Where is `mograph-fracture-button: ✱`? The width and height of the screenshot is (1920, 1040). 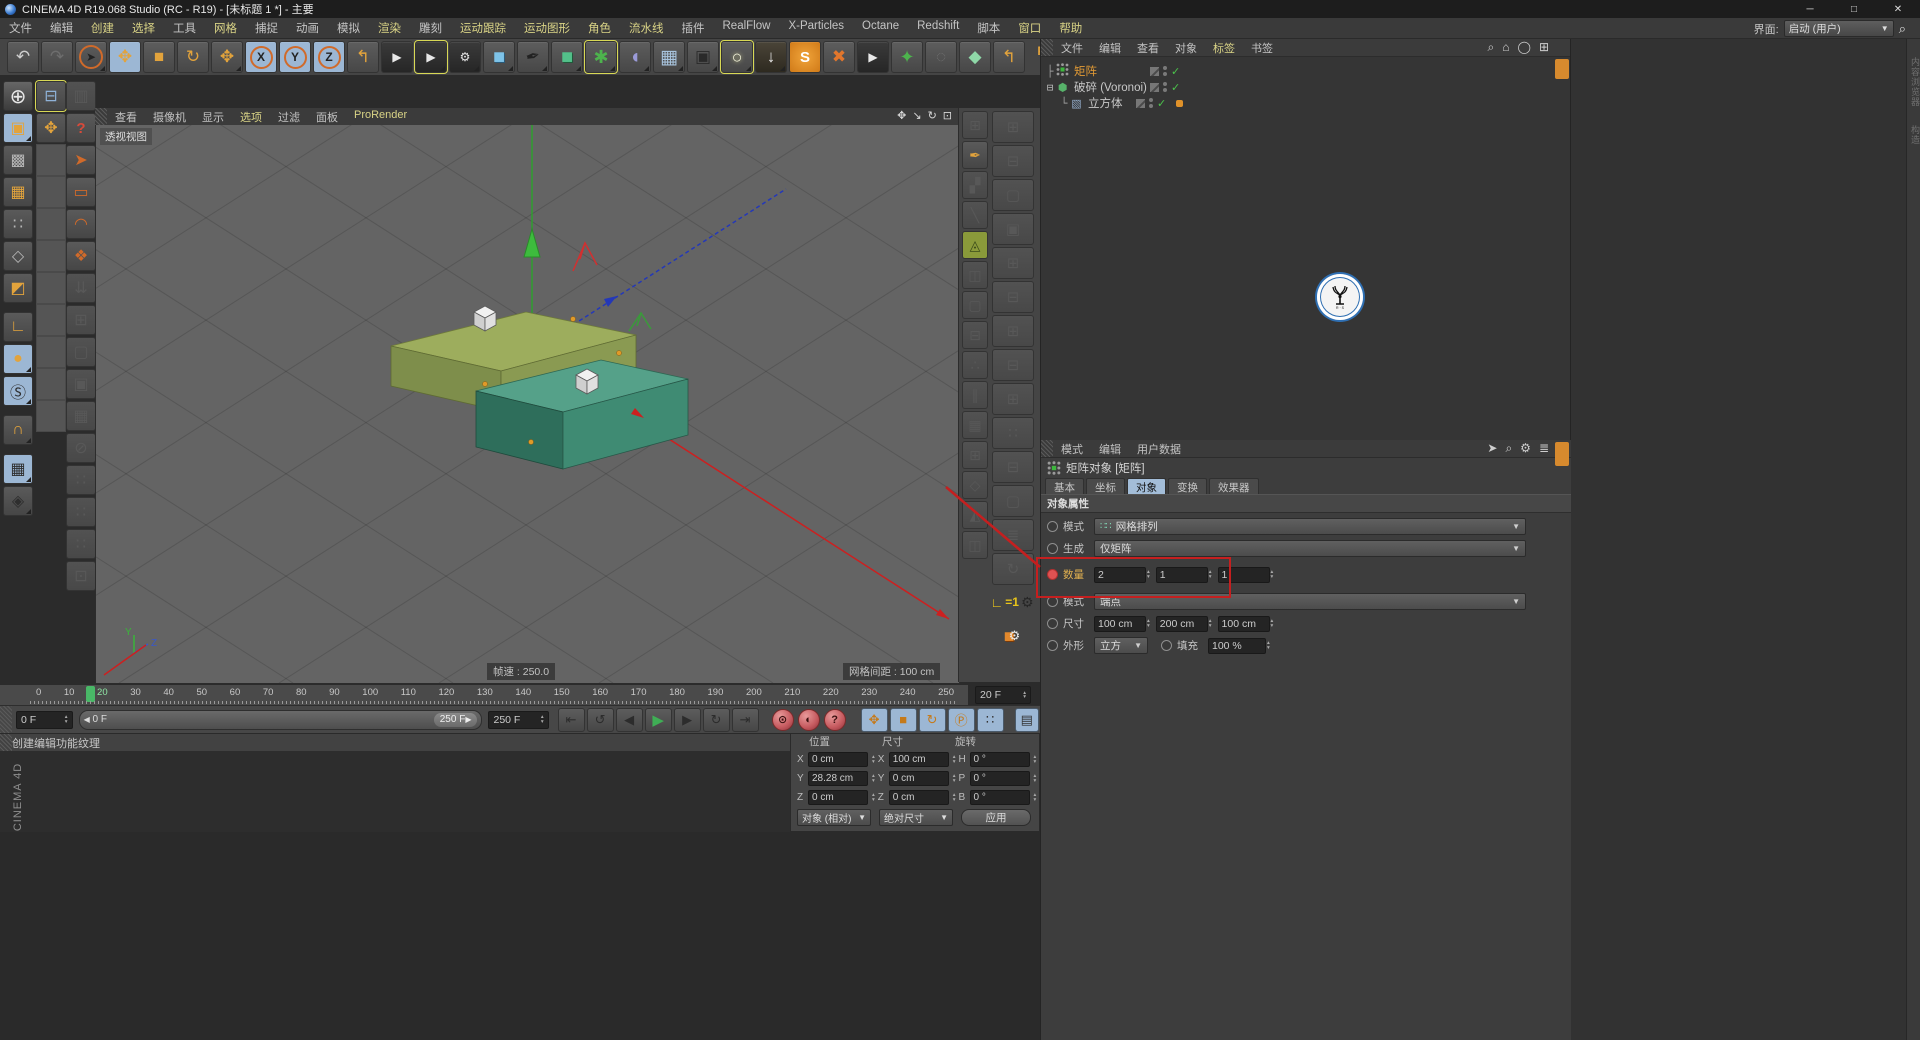 mograph-fracture-button: ✱ is located at coordinates (601, 57).